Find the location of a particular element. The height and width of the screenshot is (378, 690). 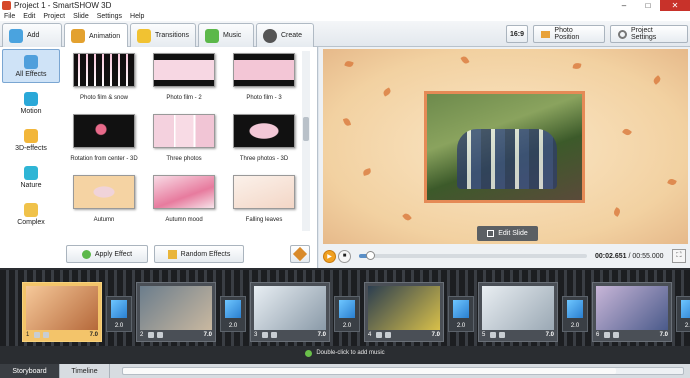

menu-project: Project is located at coordinates (54, 16).